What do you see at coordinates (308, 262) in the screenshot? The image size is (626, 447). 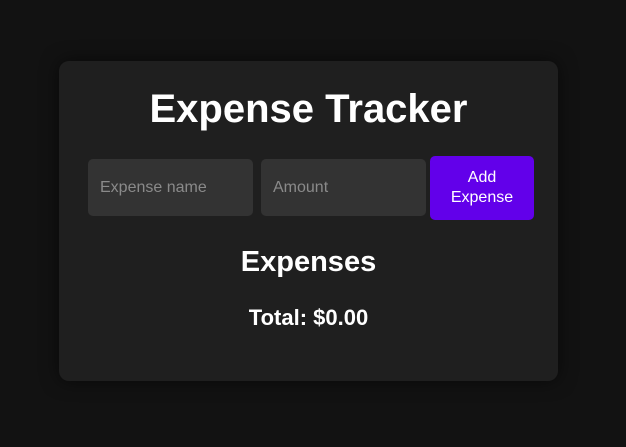 I see `expenses-heading: Expenses` at bounding box center [308, 262].